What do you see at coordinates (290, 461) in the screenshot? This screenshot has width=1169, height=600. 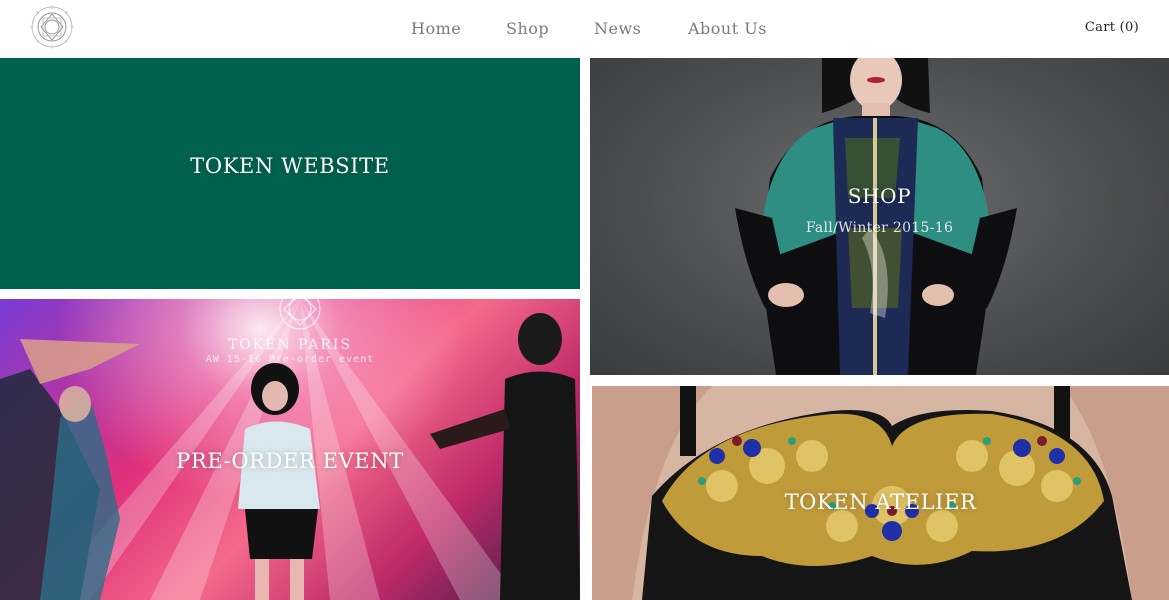 I see `tile-title: PRE-ORDER EVENT` at bounding box center [290, 461].